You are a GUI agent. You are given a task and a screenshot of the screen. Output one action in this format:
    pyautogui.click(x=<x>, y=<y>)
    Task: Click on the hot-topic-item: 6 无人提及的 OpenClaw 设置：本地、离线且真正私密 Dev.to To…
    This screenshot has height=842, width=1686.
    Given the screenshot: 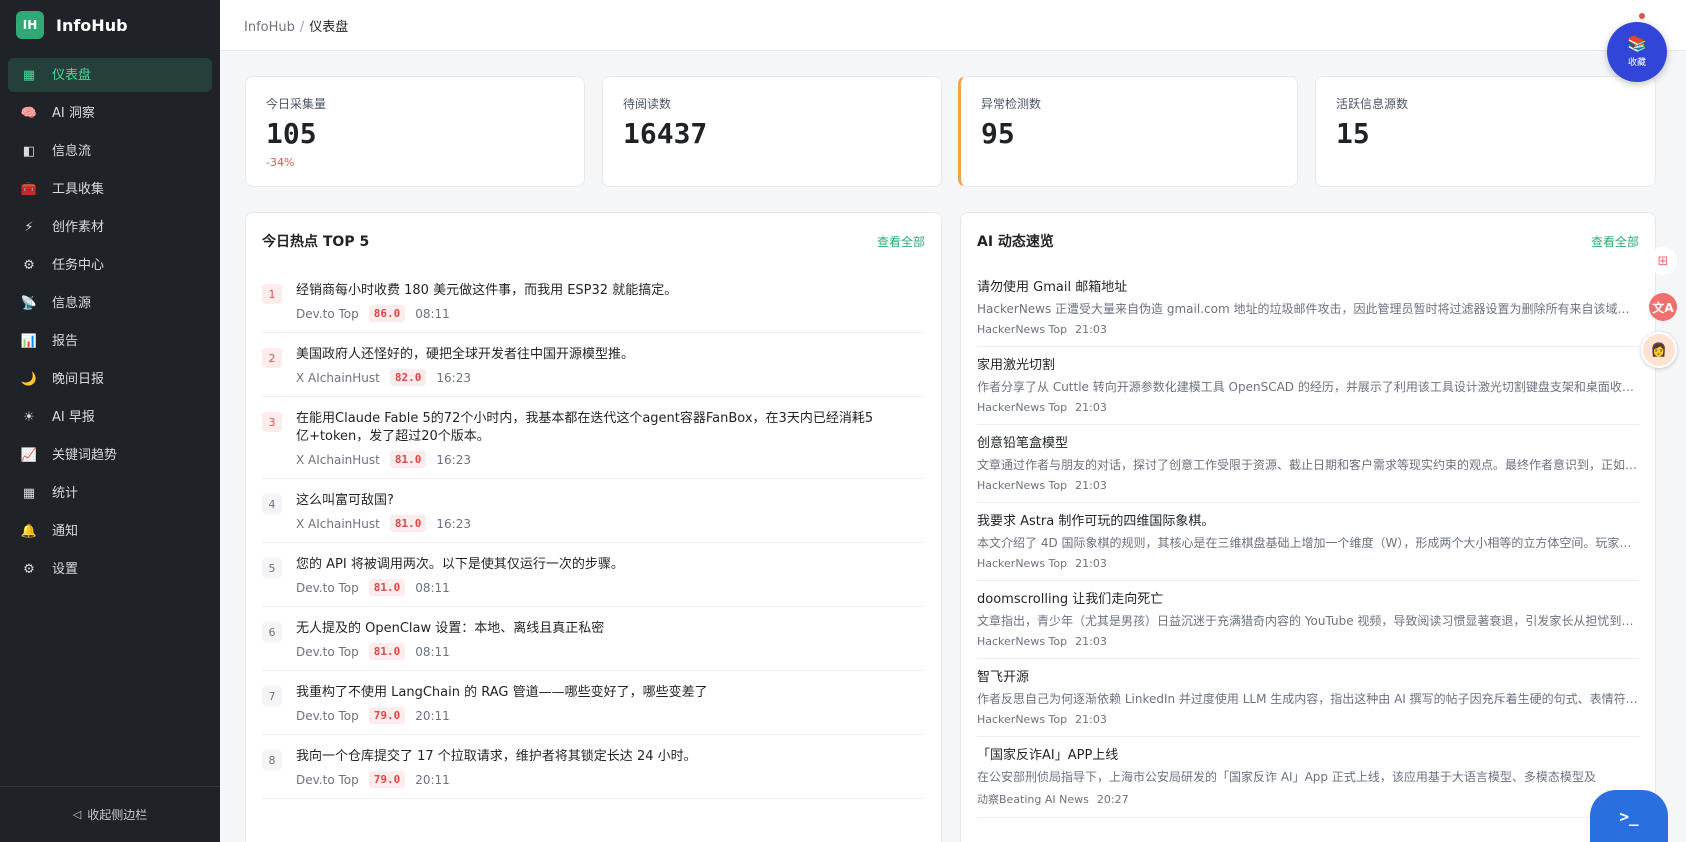 What is the action you would take?
    pyautogui.click(x=593, y=639)
    